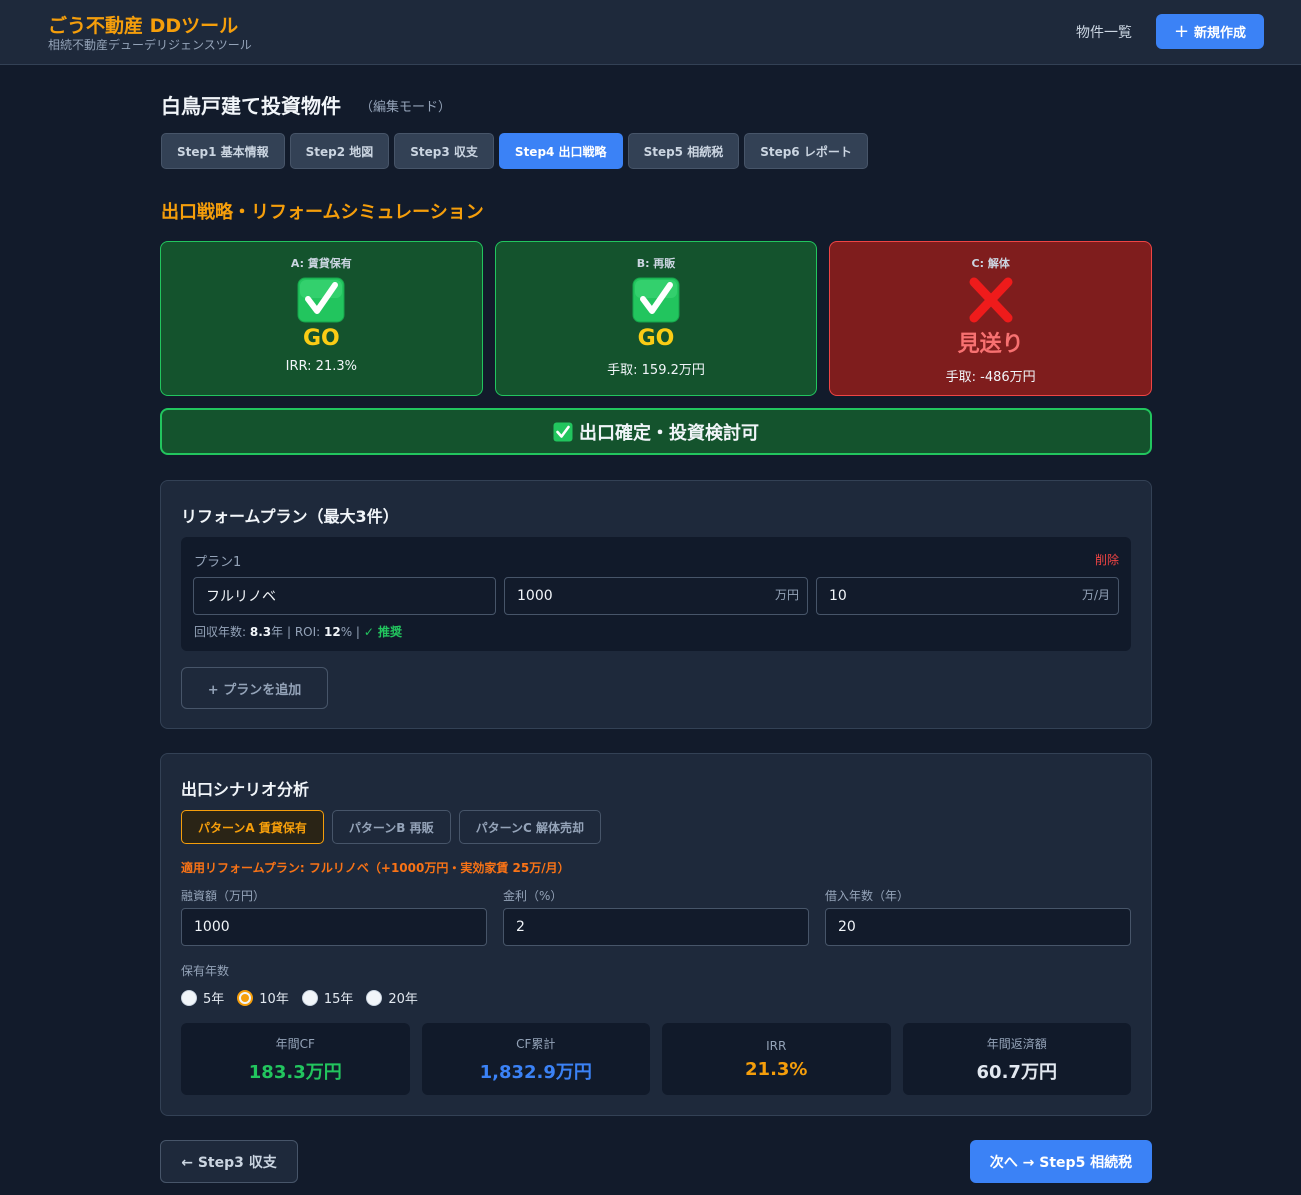 The height and width of the screenshot is (1195, 1301). Describe the element at coordinates (1181, 31) in the screenshot. I see `plus-icon: +` at that location.